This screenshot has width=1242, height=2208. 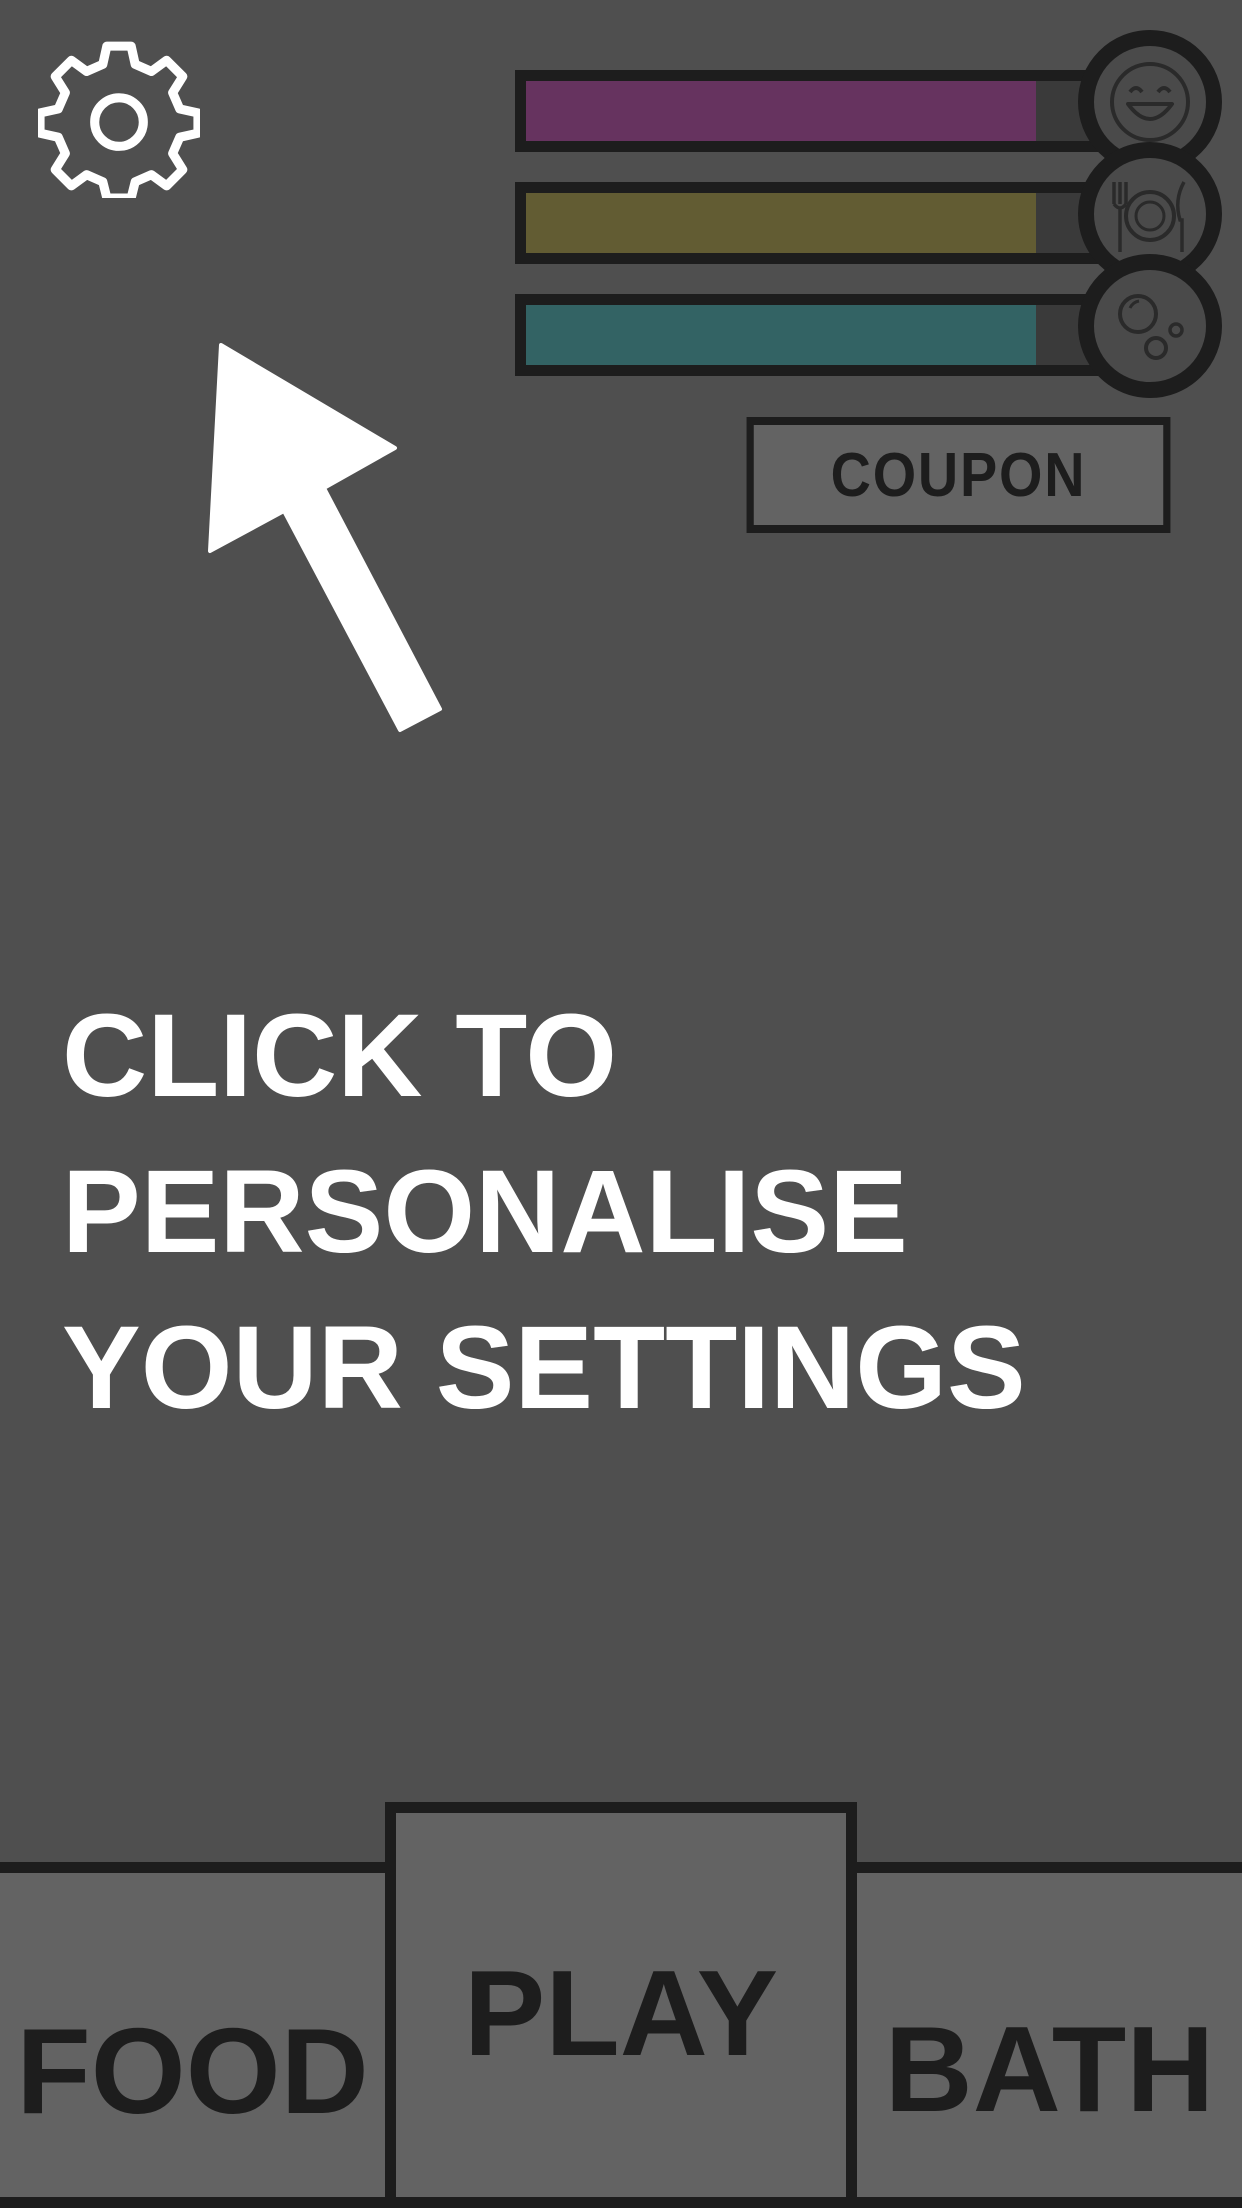 I want to click on happiness-bar-fill, so click(x=781, y=111).